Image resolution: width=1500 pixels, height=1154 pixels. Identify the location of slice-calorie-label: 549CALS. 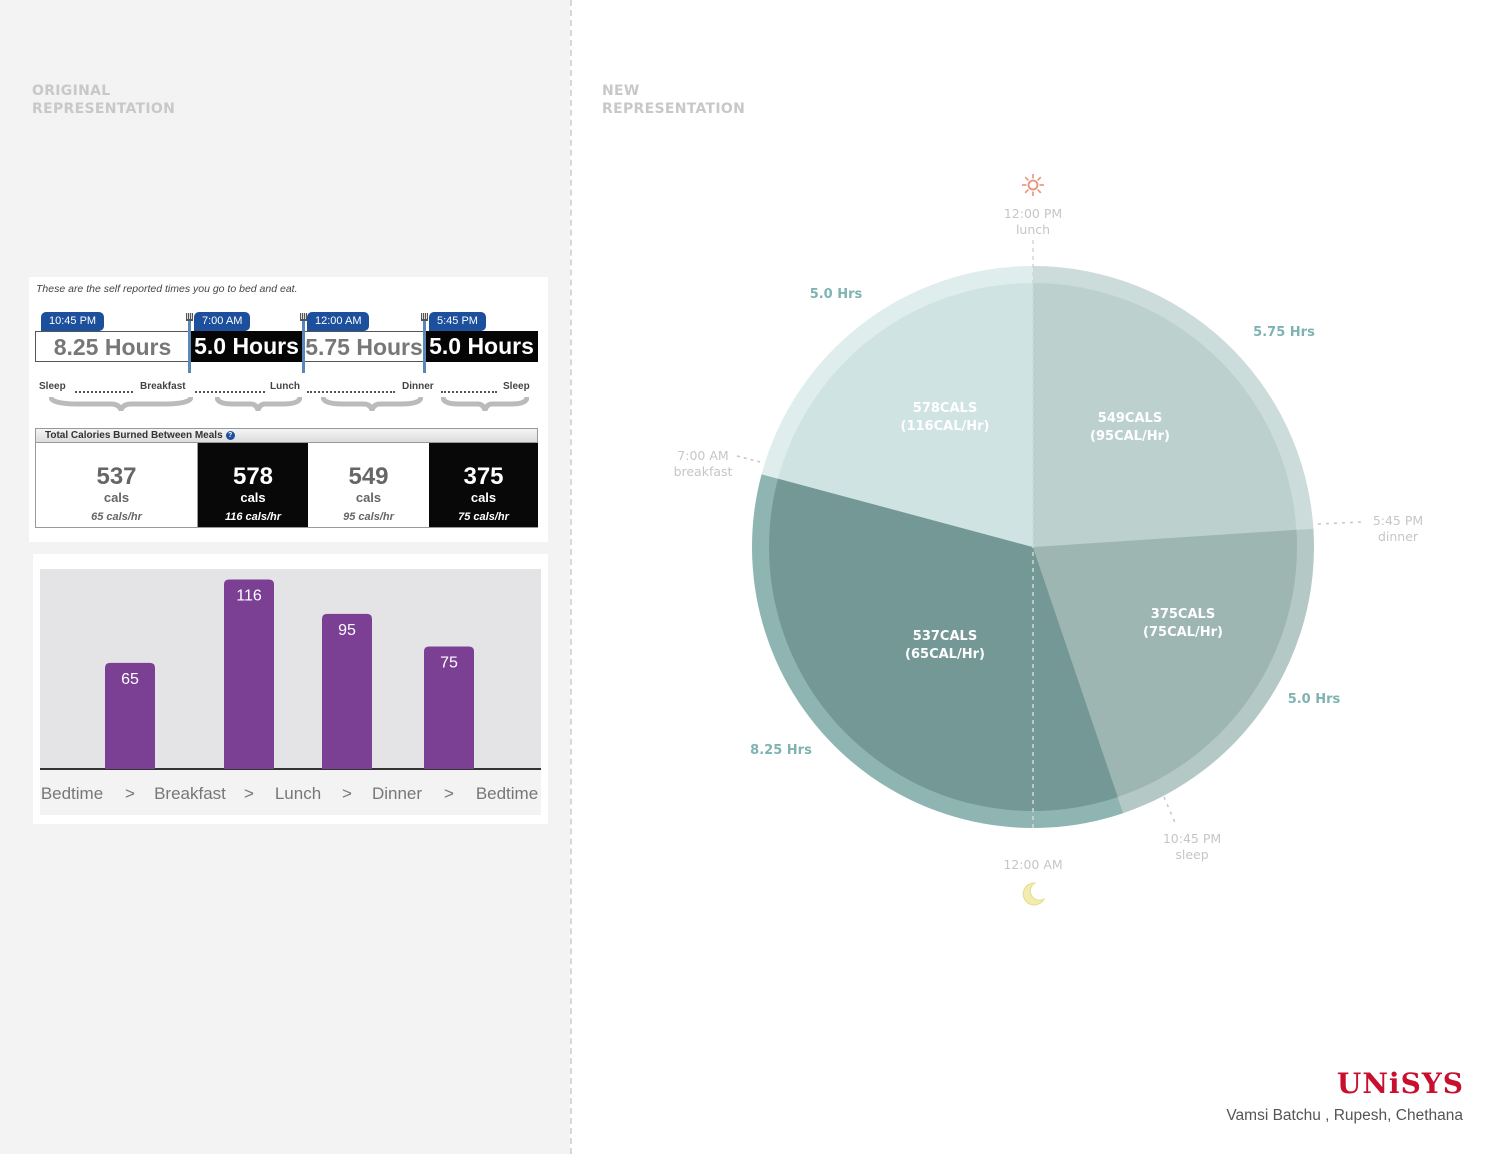
(1130, 418).